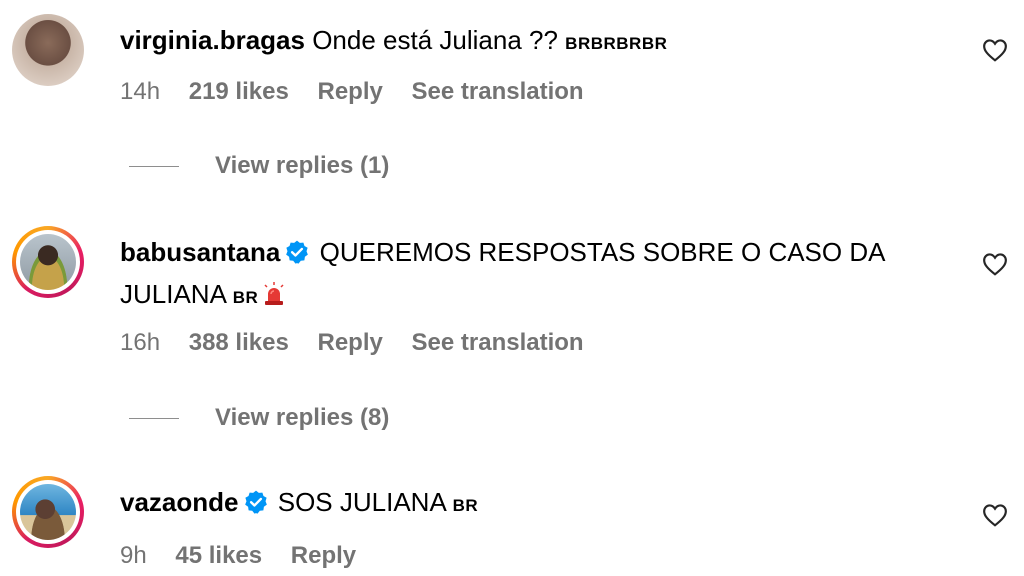 This screenshot has width=1024, height=576. Describe the element at coordinates (179, 502) in the screenshot. I see `comment-username: vazaonde` at that location.